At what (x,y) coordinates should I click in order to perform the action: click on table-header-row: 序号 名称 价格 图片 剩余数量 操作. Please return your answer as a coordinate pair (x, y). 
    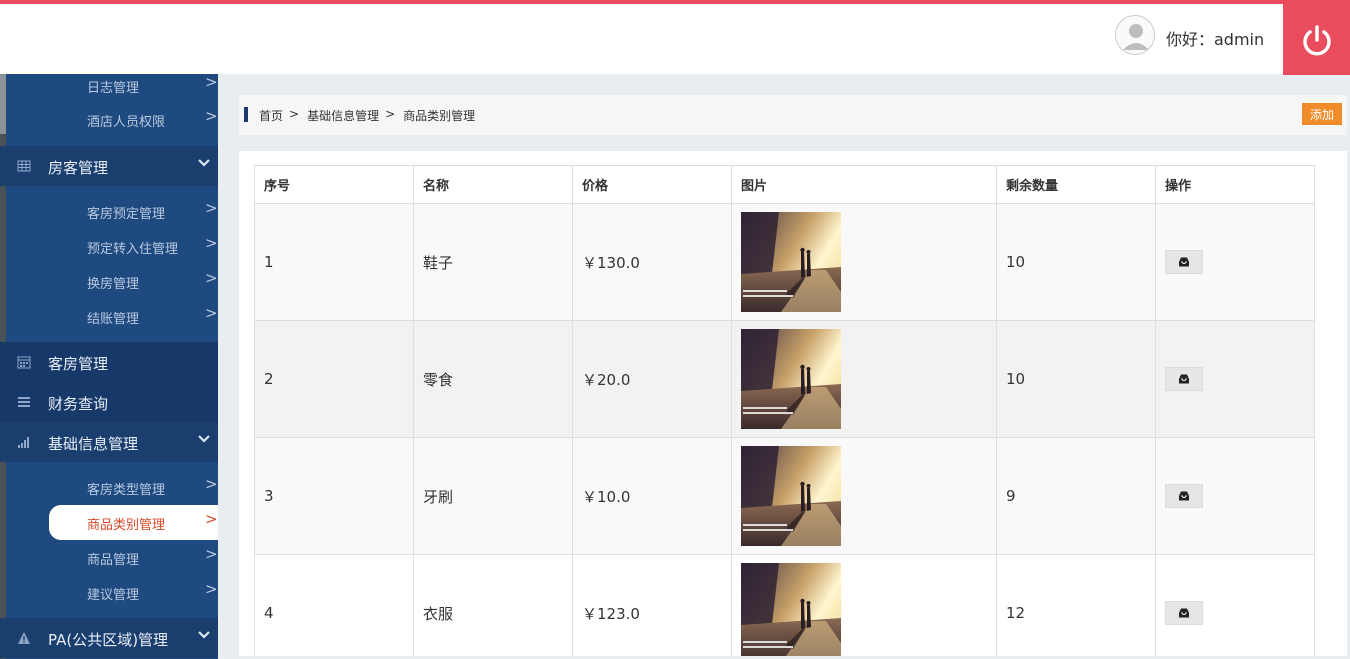
    Looking at the image, I should click on (784, 184).